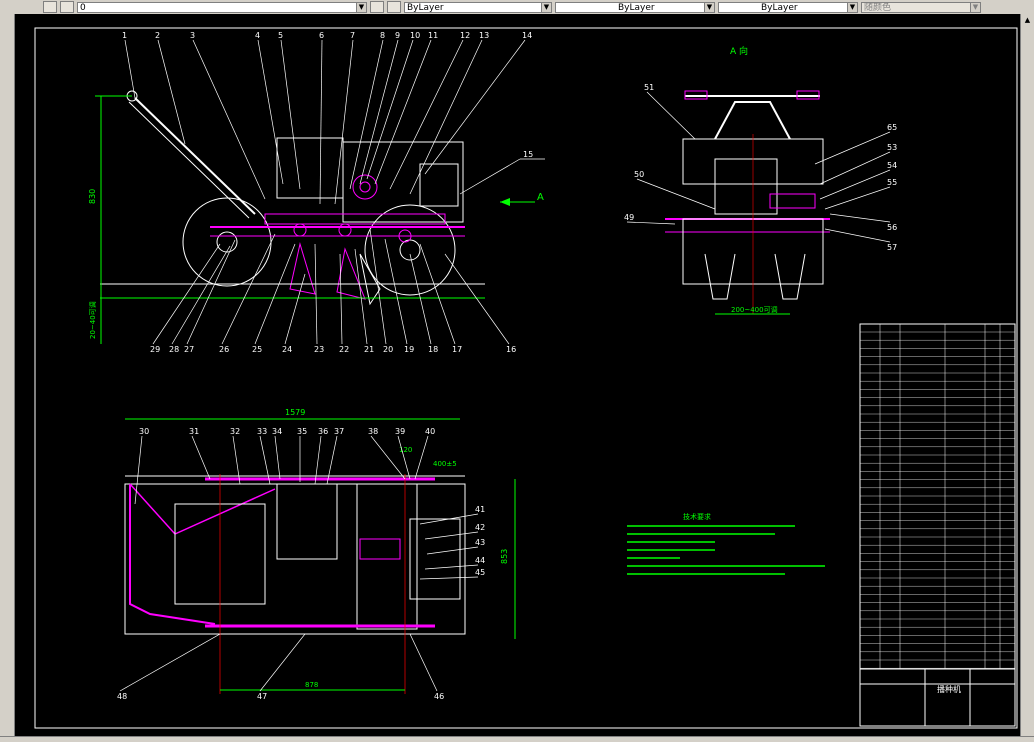 The height and width of the screenshot is (742, 1034). I want to click on dim-track: 878, so click(311, 685).